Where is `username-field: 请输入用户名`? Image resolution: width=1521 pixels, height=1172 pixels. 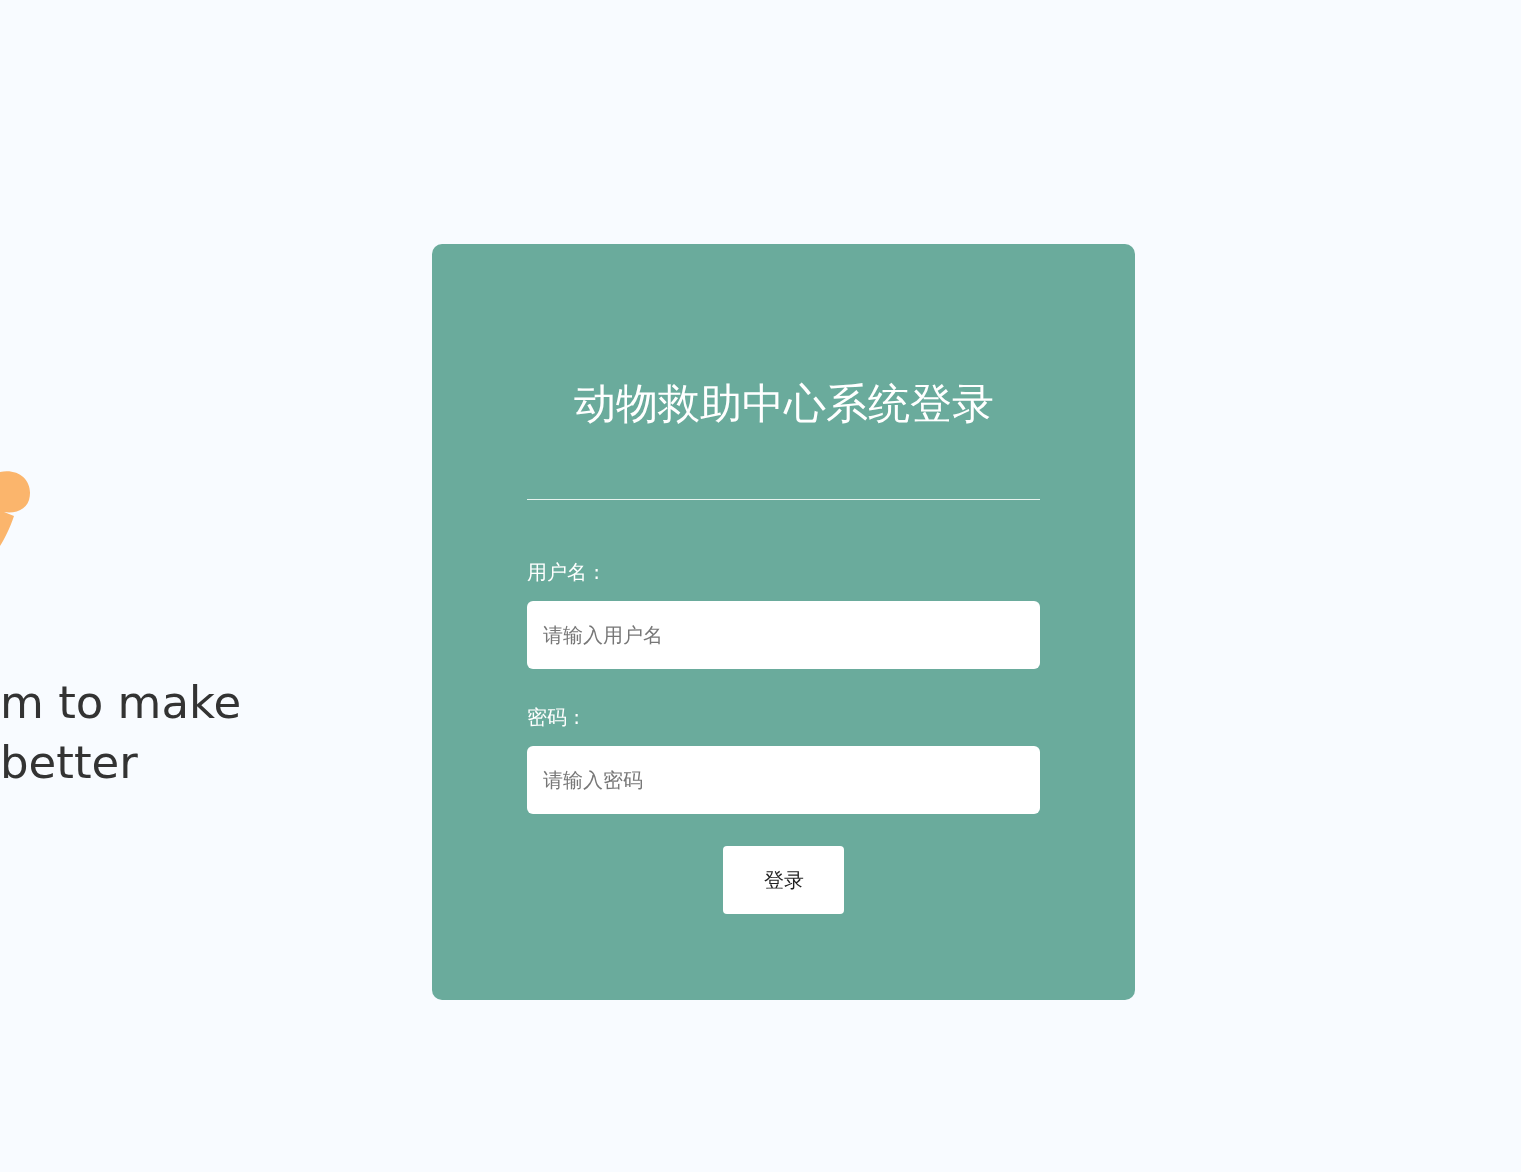 username-field: 请输入用户名 is located at coordinates (783, 635).